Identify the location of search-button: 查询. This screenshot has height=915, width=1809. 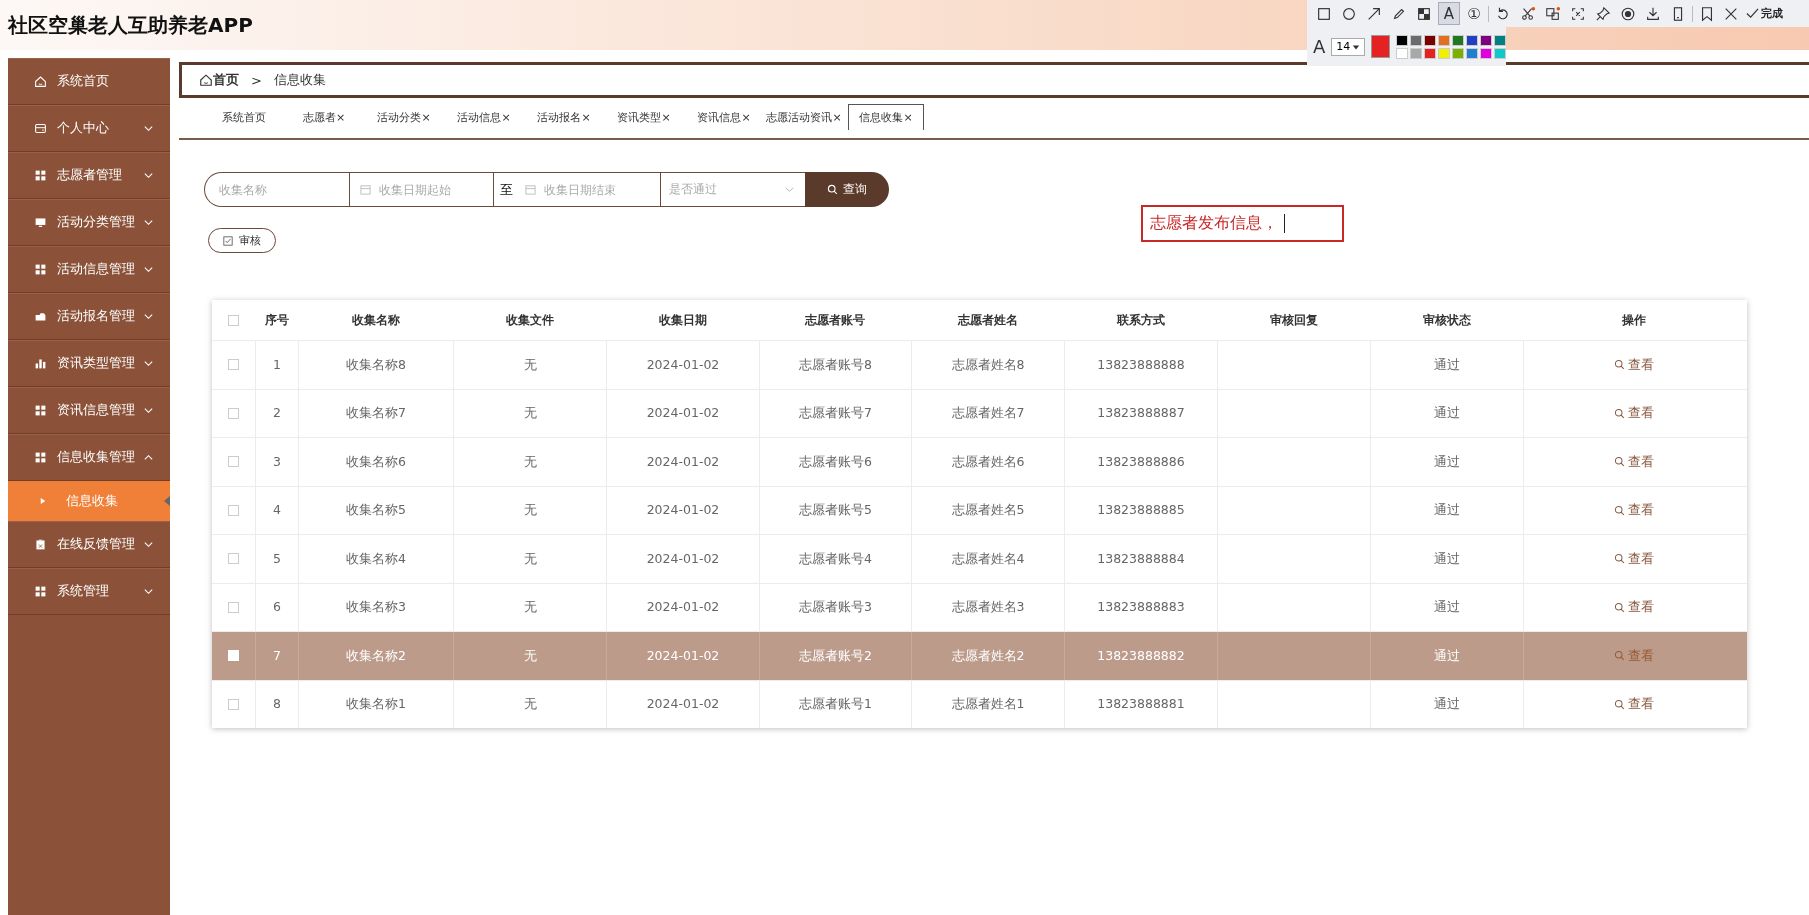
(847, 189).